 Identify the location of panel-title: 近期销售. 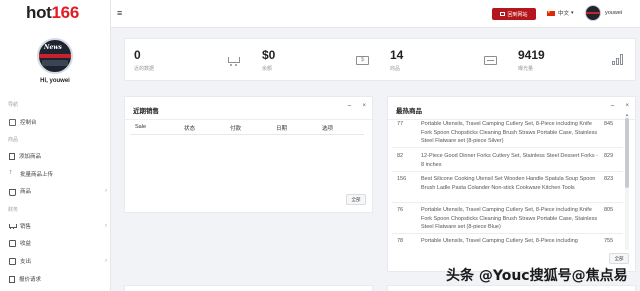
(146, 111).